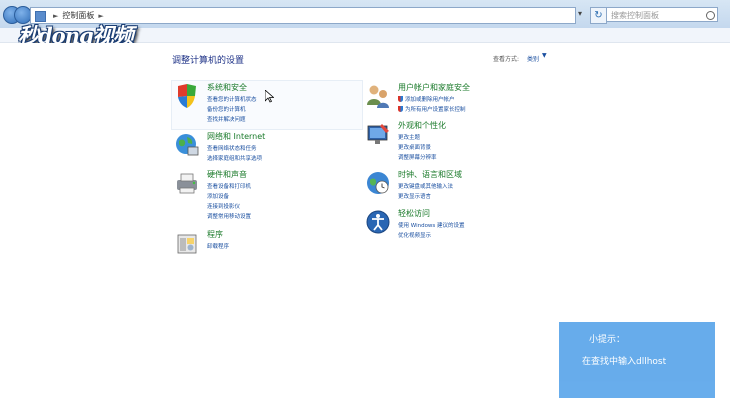 The image size is (730, 405). I want to click on link-connect-projector: 连接到投影仪, so click(223, 206).